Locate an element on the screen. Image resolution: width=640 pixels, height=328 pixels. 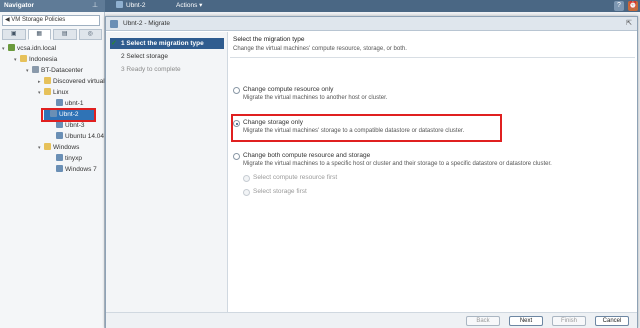
top-bar: Navigator ⊥ Ubnt-2 Actions ▾ ? ⏰ is located at coordinates (320, 6).